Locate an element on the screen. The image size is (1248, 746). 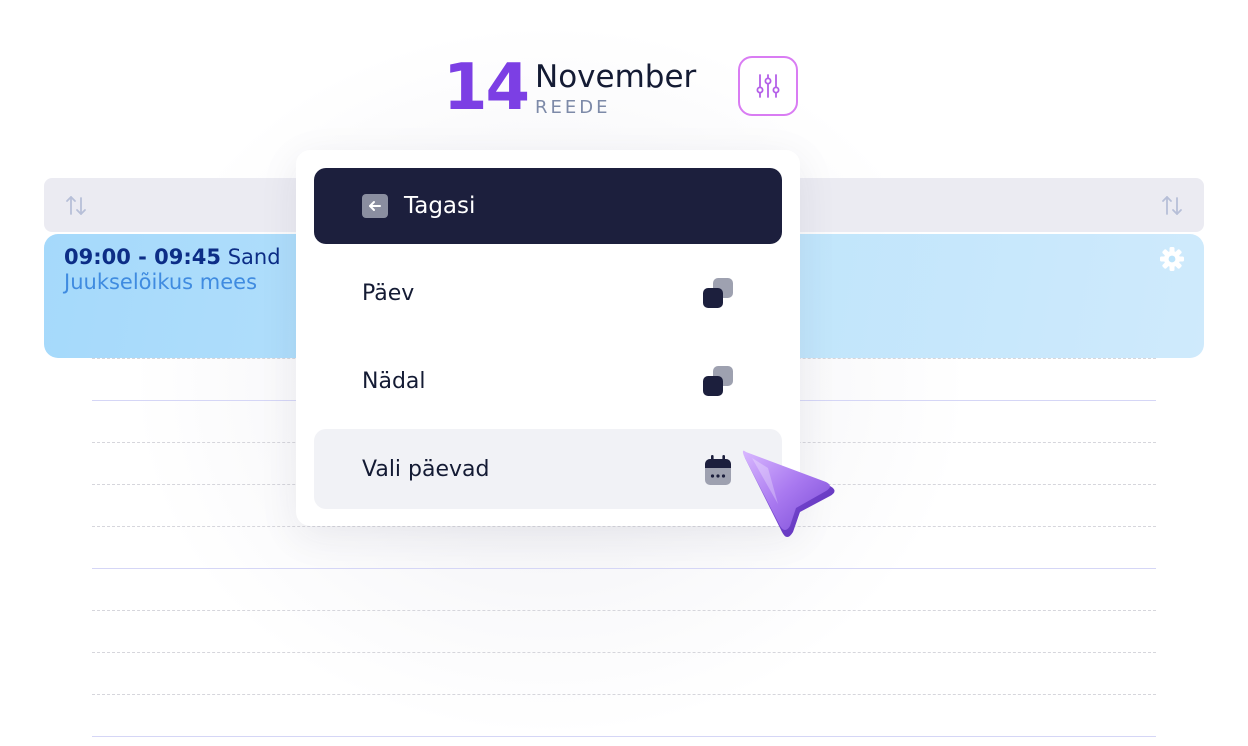
arrow-left-icon is located at coordinates (375, 206).